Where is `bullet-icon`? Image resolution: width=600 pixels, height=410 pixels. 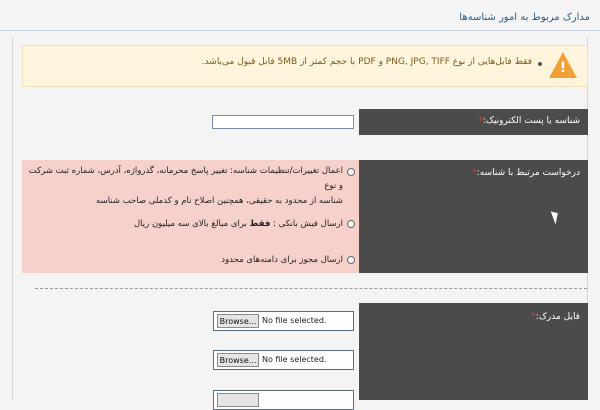 bullet-icon is located at coordinates (540, 64).